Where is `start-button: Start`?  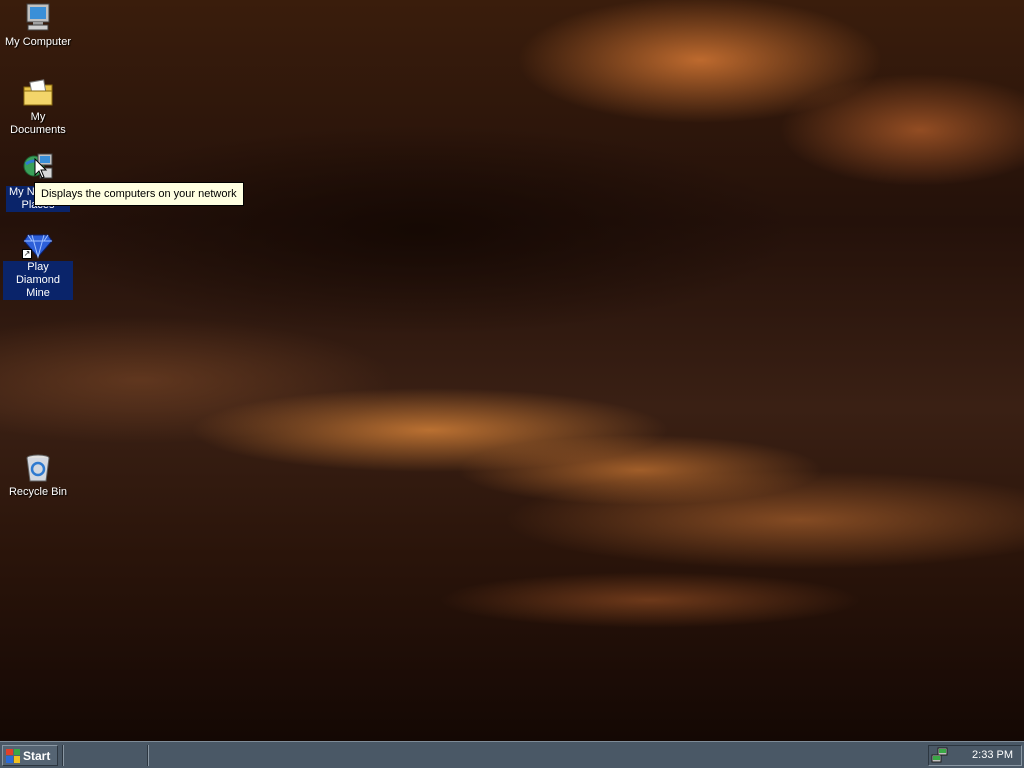 start-button: Start is located at coordinates (30, 755).